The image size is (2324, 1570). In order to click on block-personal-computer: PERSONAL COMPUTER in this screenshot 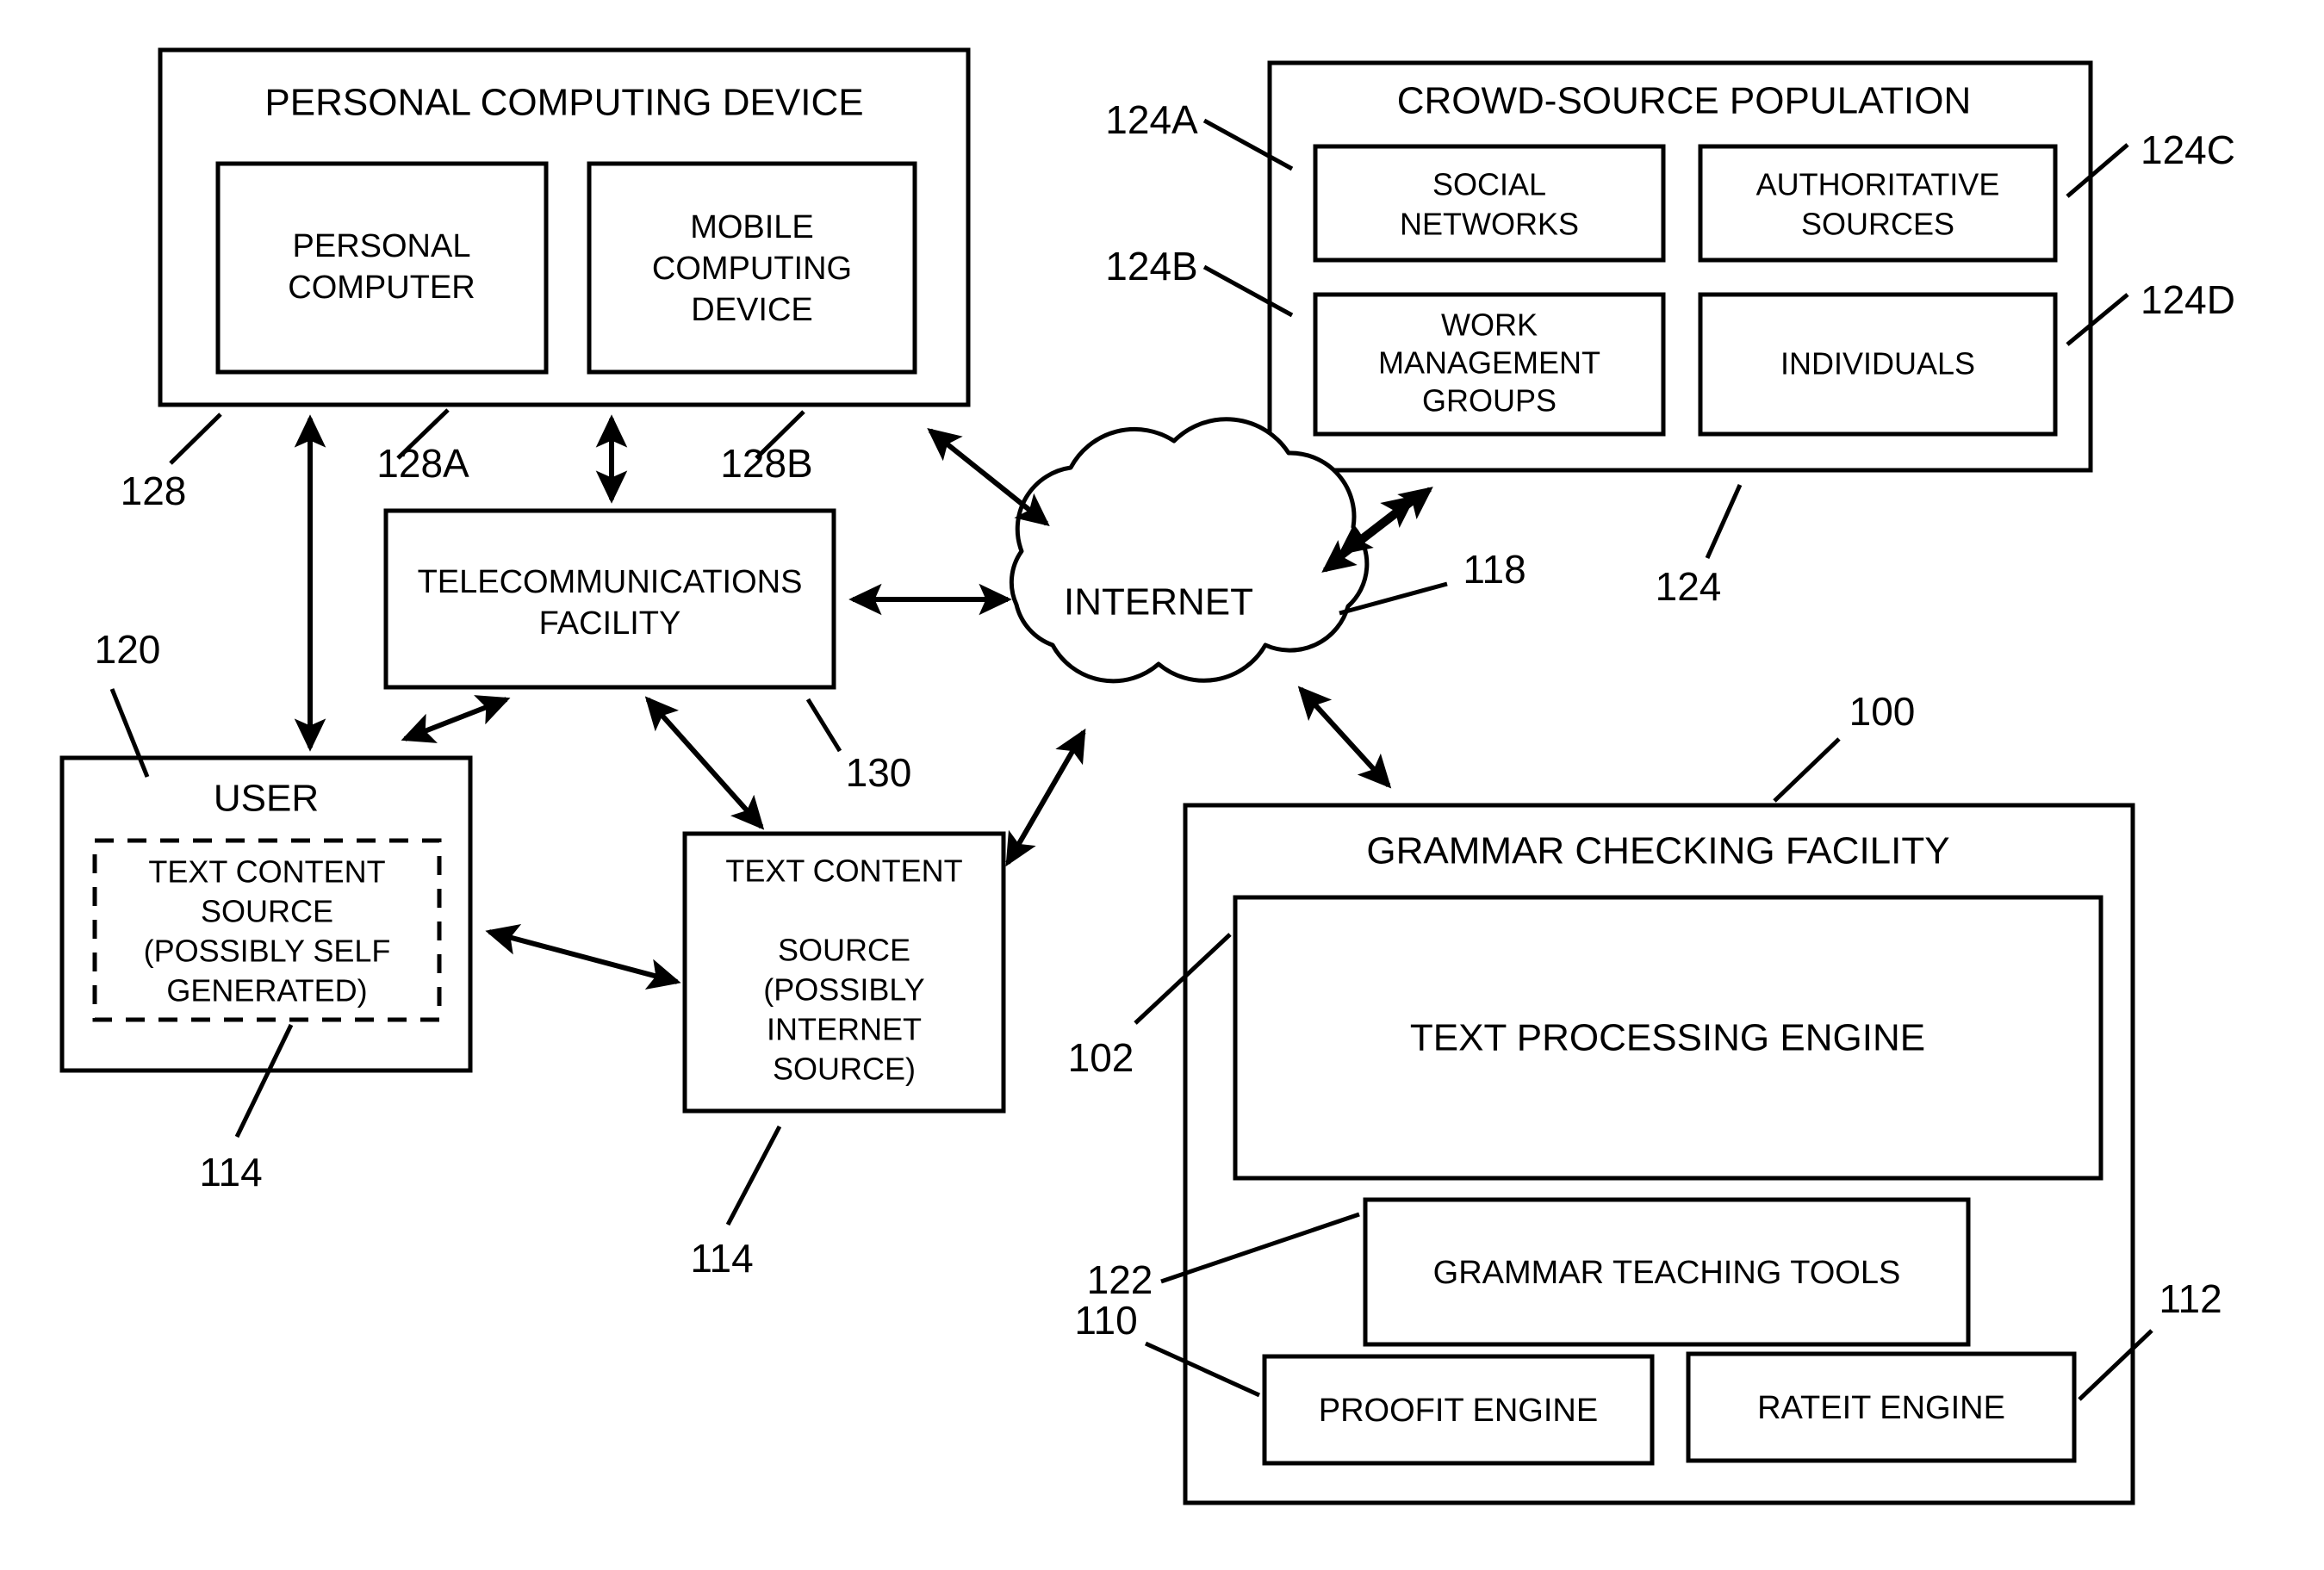, I will do `click(382, 268)`.